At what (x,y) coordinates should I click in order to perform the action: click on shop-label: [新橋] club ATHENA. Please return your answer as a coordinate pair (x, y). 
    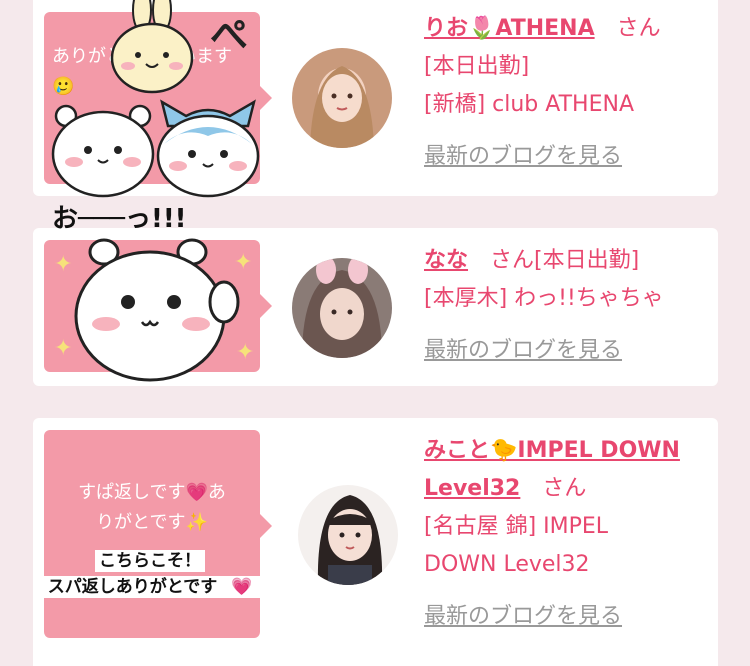
    Looking at the image, I should click on (529, 104).